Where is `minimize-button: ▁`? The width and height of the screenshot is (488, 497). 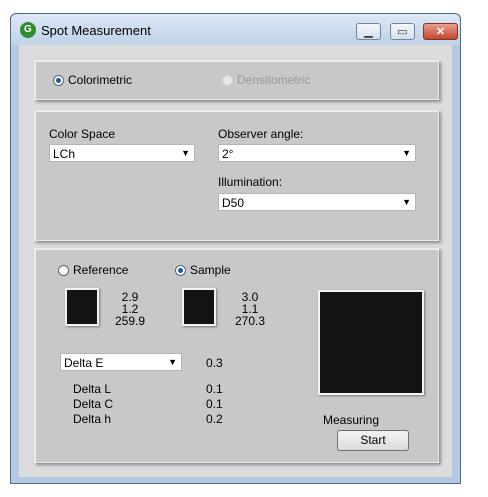 minimize-button: ▁ is located at coordinates (368, 31).